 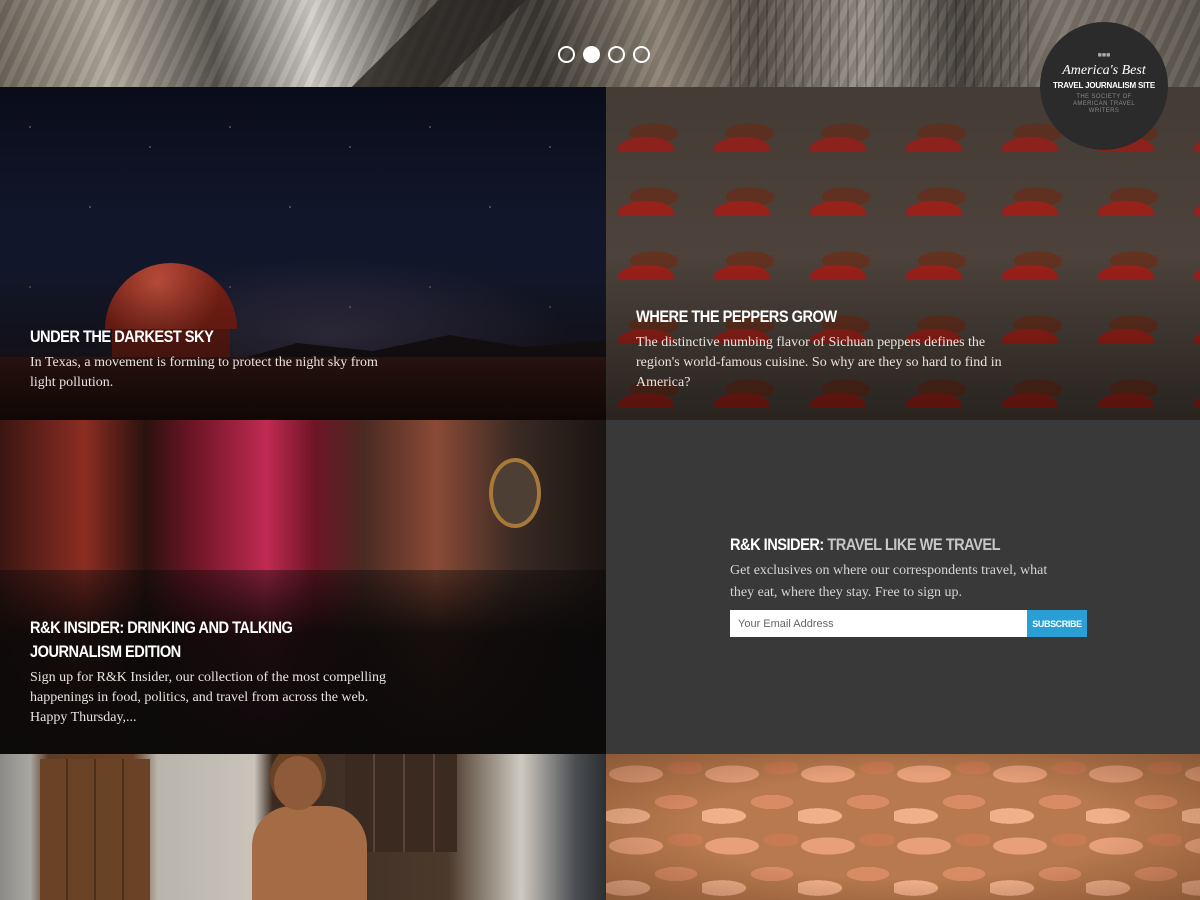 I want to click on wooden-door, so click(x=95, y=829).